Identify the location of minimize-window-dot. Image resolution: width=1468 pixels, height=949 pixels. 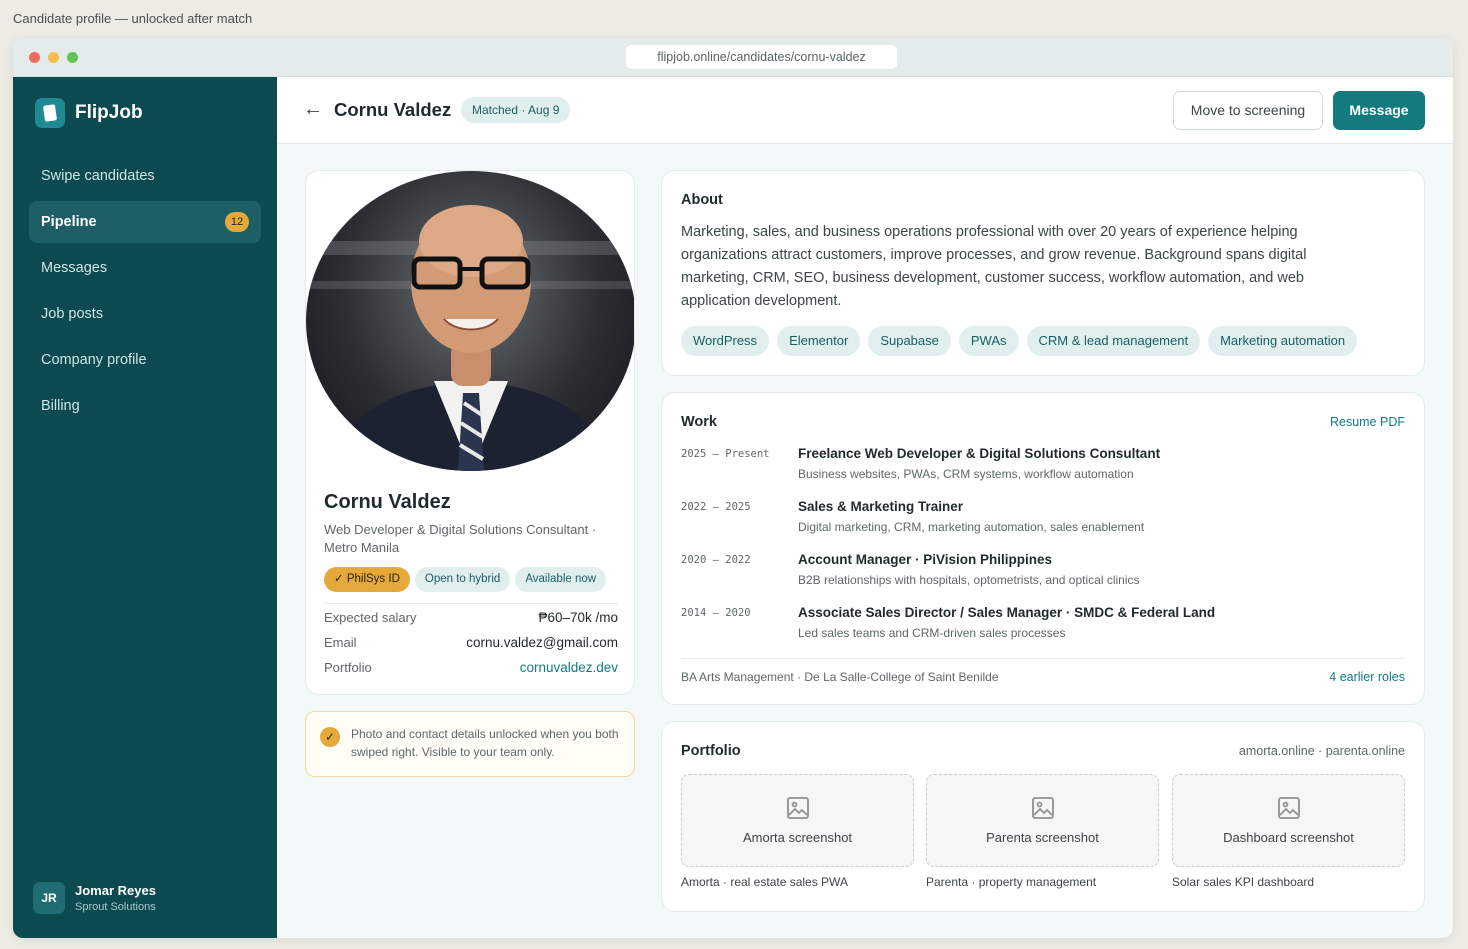
(53, 57).